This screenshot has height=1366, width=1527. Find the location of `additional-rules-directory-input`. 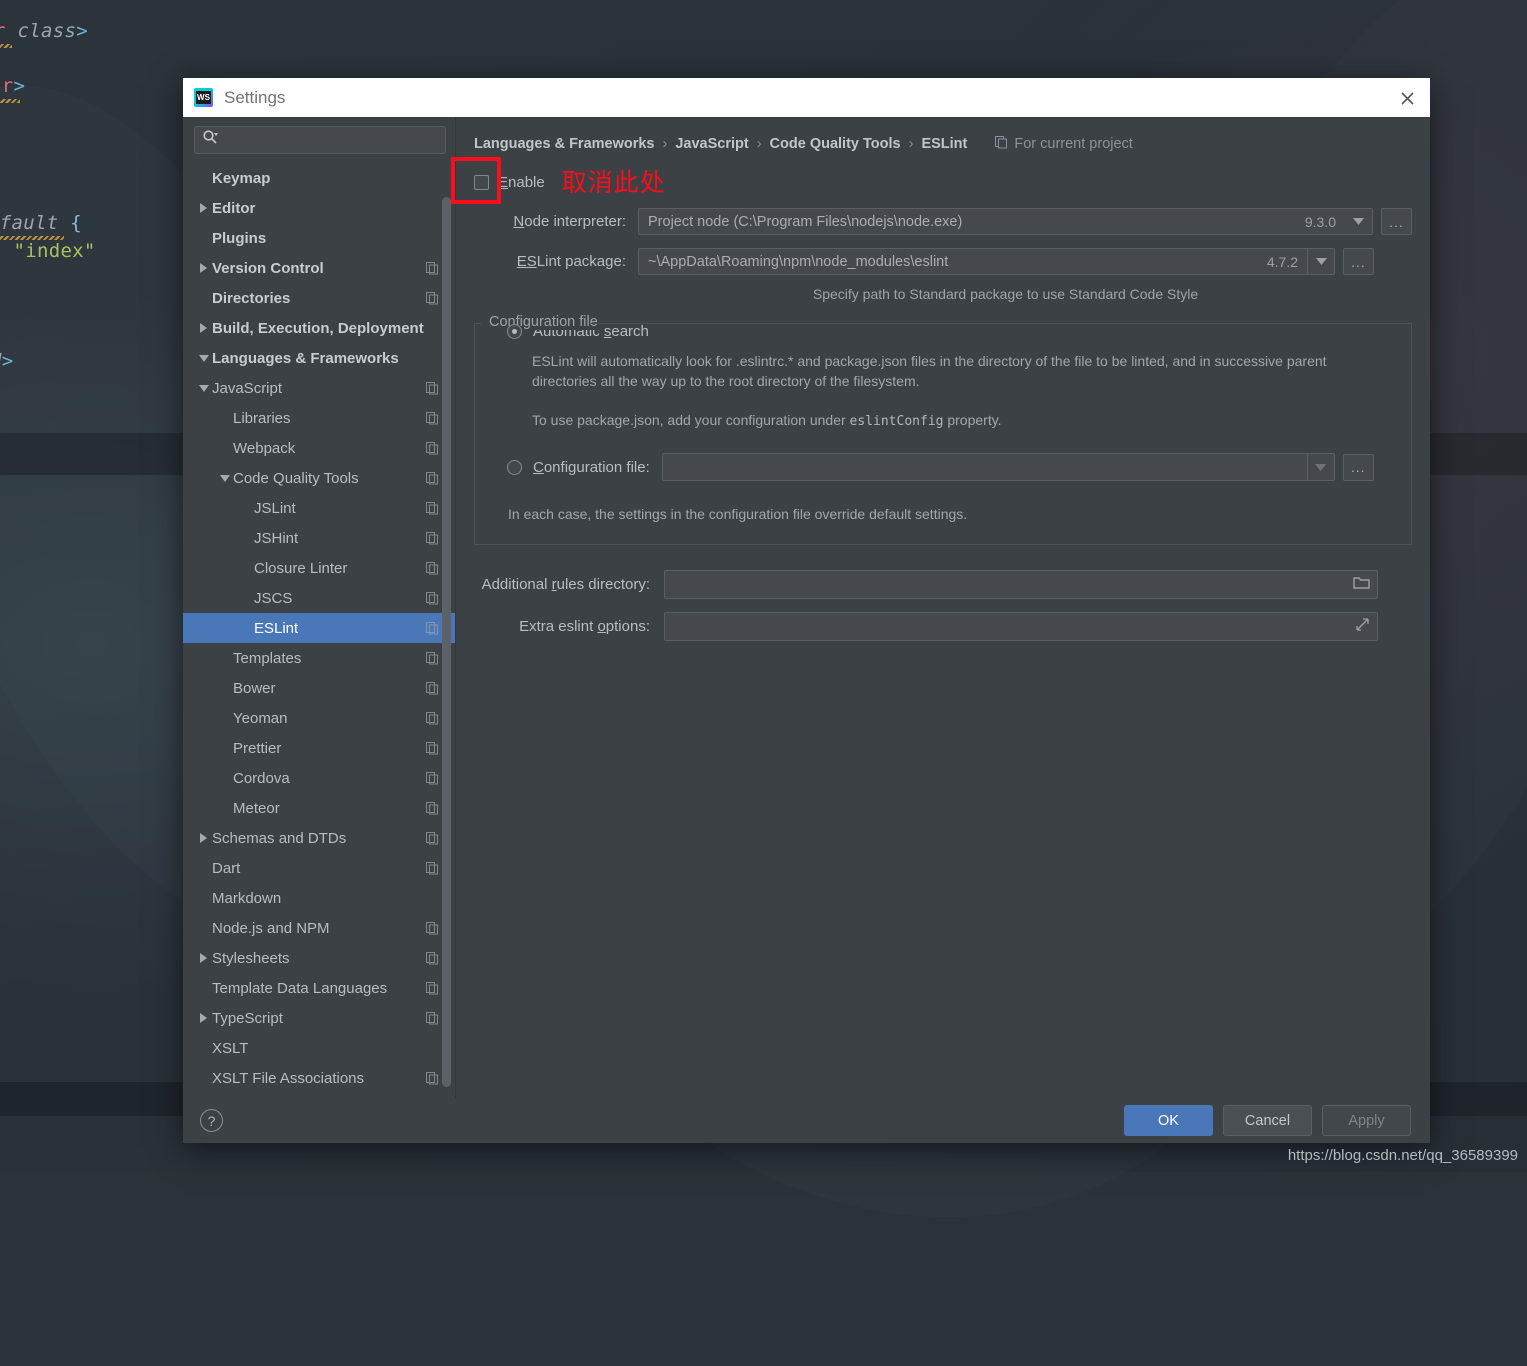

additional-rules-directory-input is located at coordinates (1021, 585).